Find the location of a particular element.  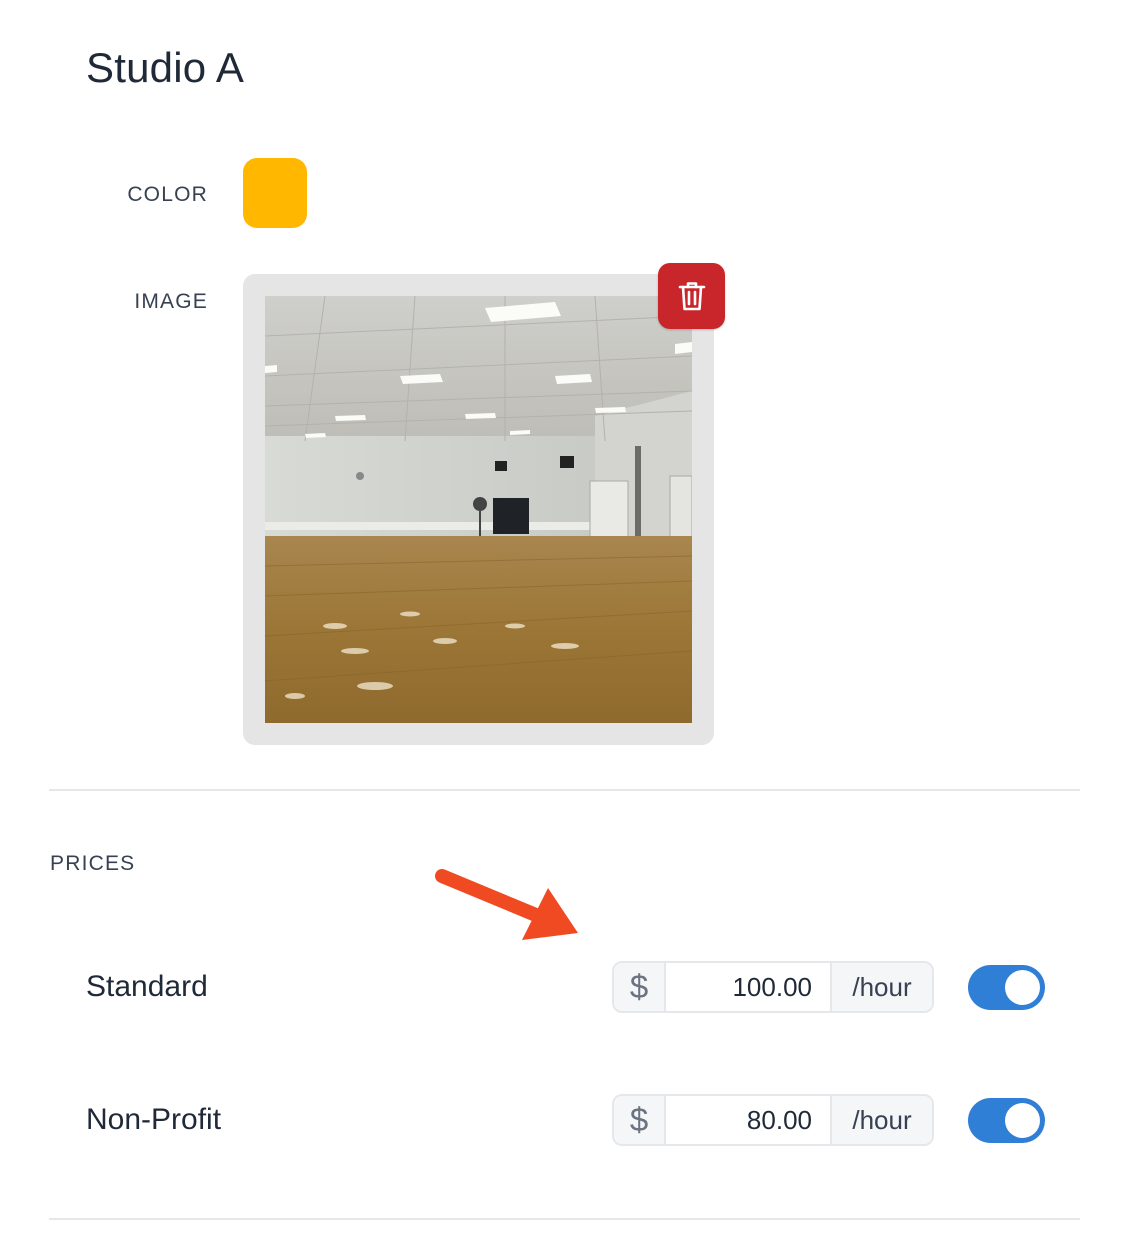

image-label: IMAGE is located at coordinates (171, 301).